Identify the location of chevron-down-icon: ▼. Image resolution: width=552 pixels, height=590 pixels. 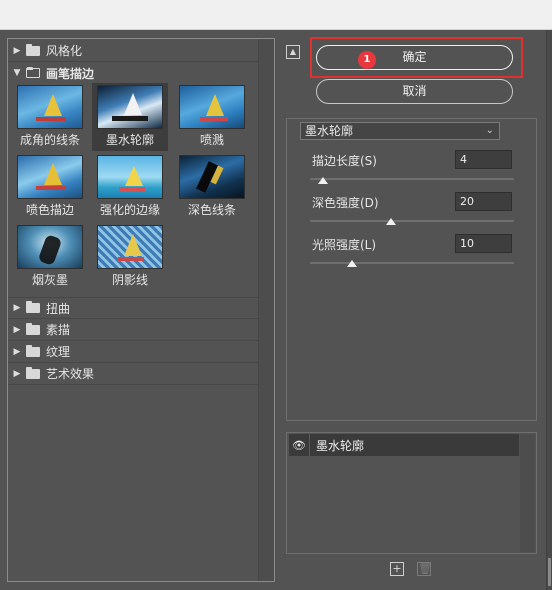
(17, 73).